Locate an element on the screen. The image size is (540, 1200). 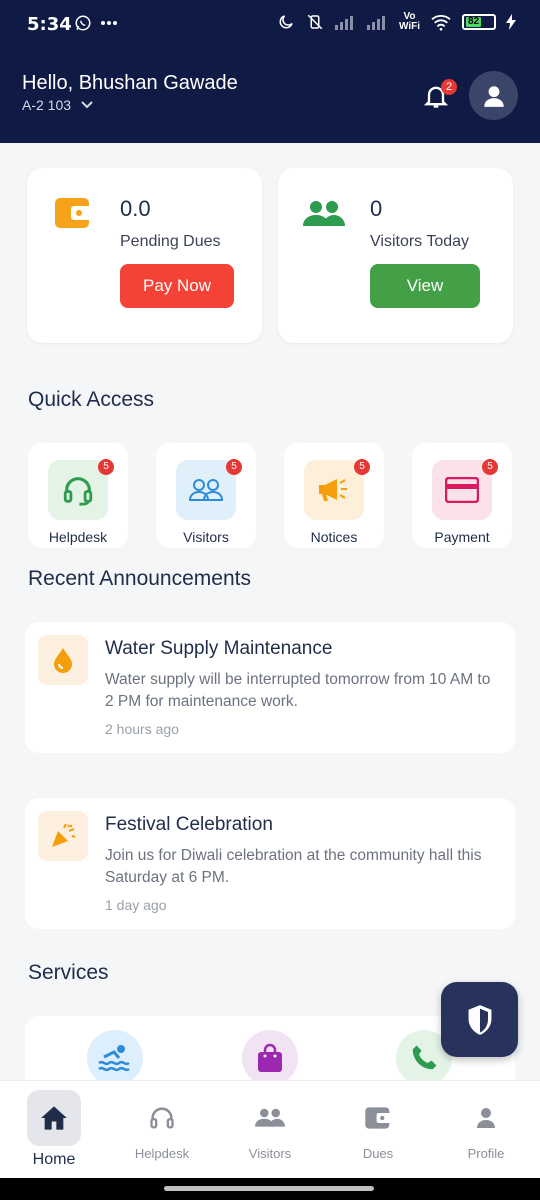
qa-label: Payment is located at coordinates (462, 537).